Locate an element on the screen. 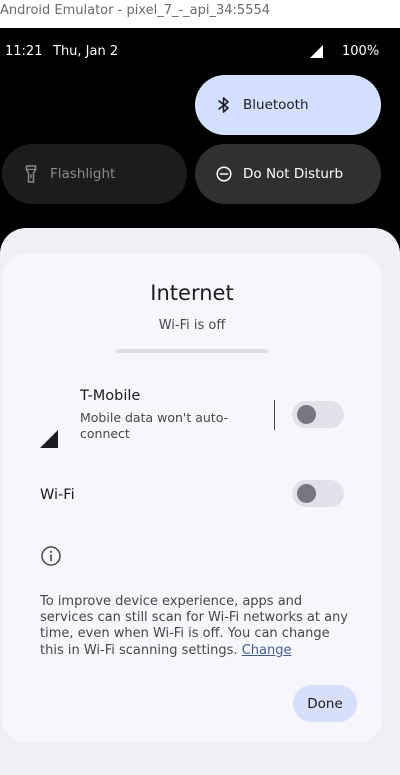 The image size is (400, 775). emulator-title-bar: Android Emulator - pixel_7_-_api_34:5554 is located at coordinates (200, 14).